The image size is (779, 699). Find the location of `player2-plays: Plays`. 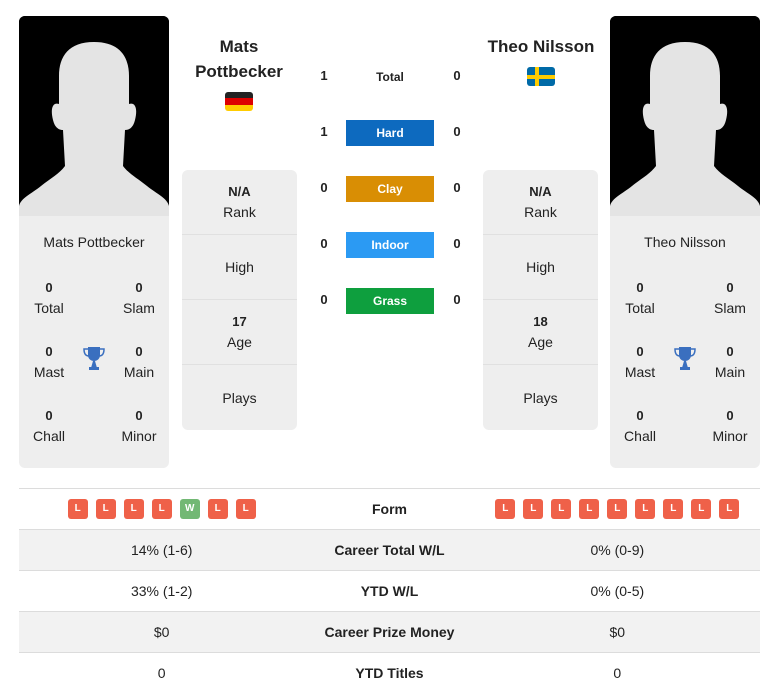

player2-plays: Plays is located at coordinates (540, 397).